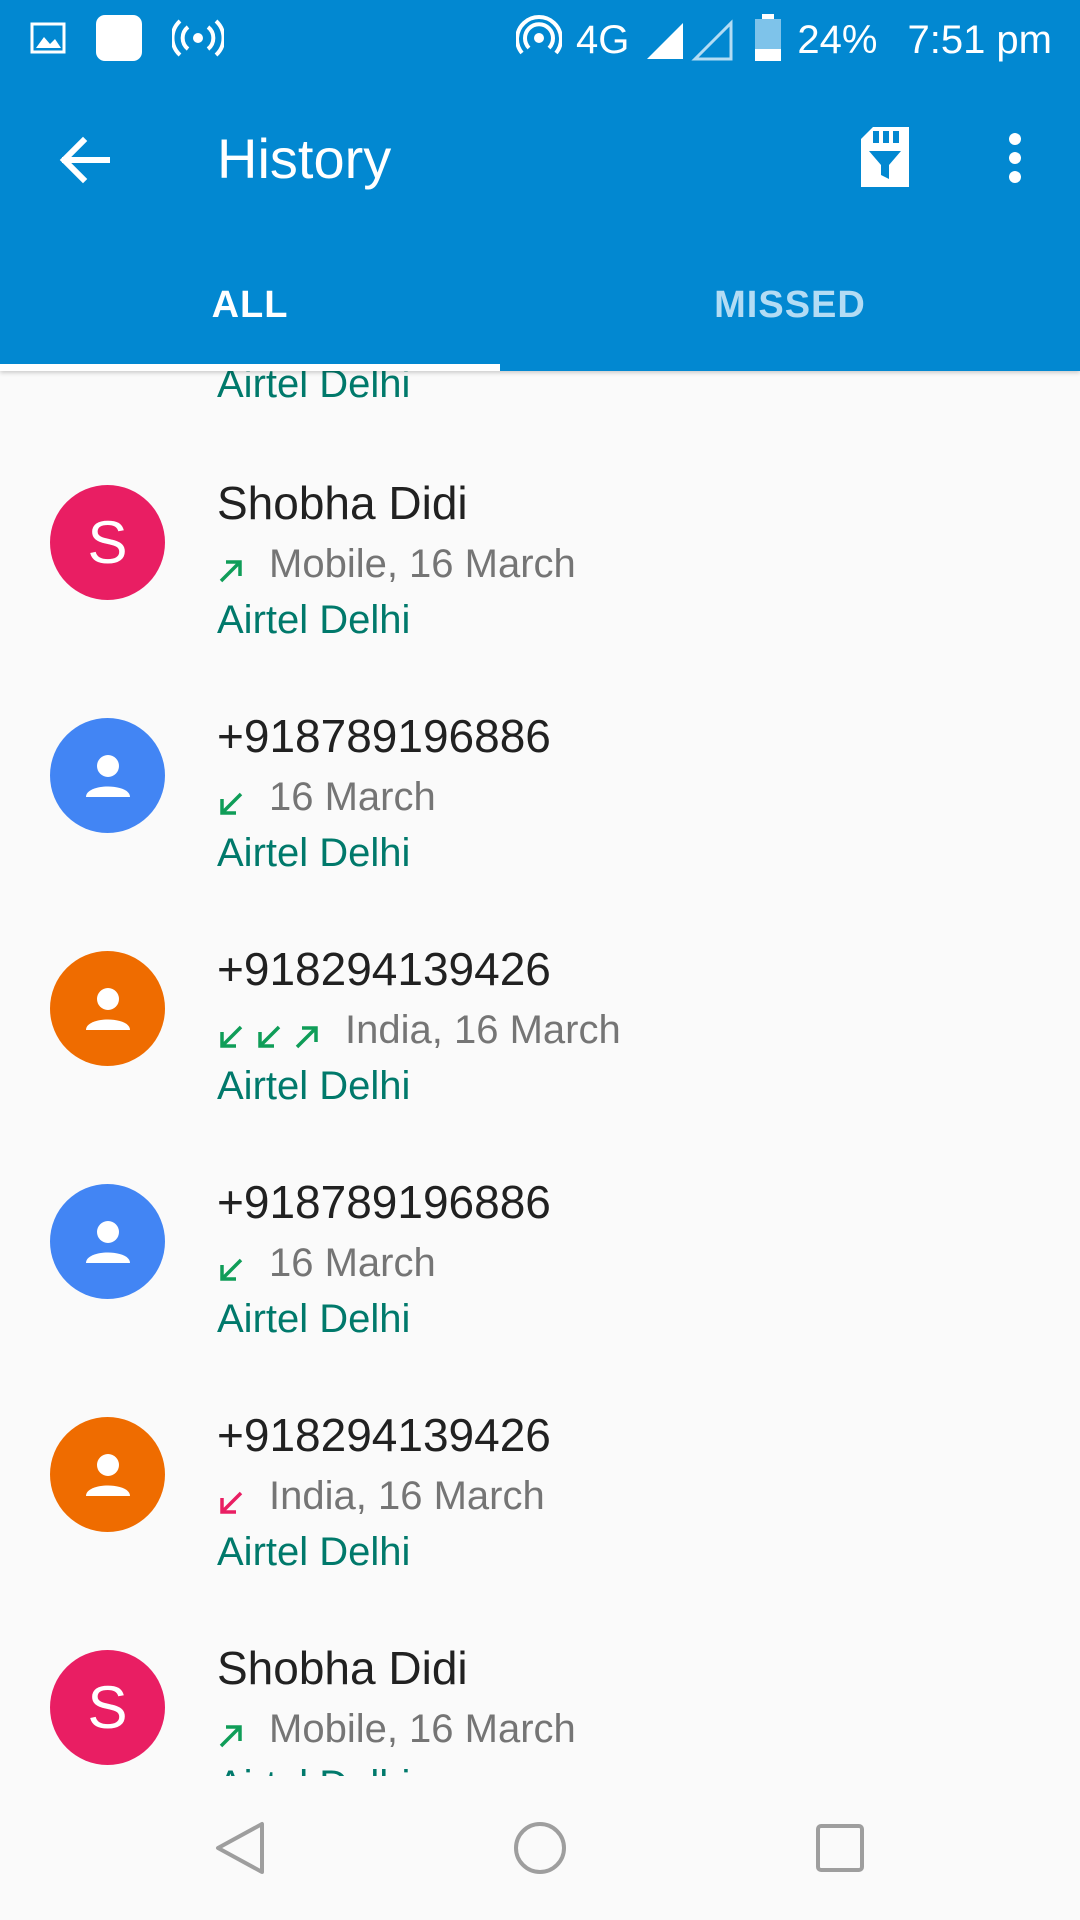  Describe the element at coordinates (198, 40) in the screenshot. I see `hotspot-icon` at that location.